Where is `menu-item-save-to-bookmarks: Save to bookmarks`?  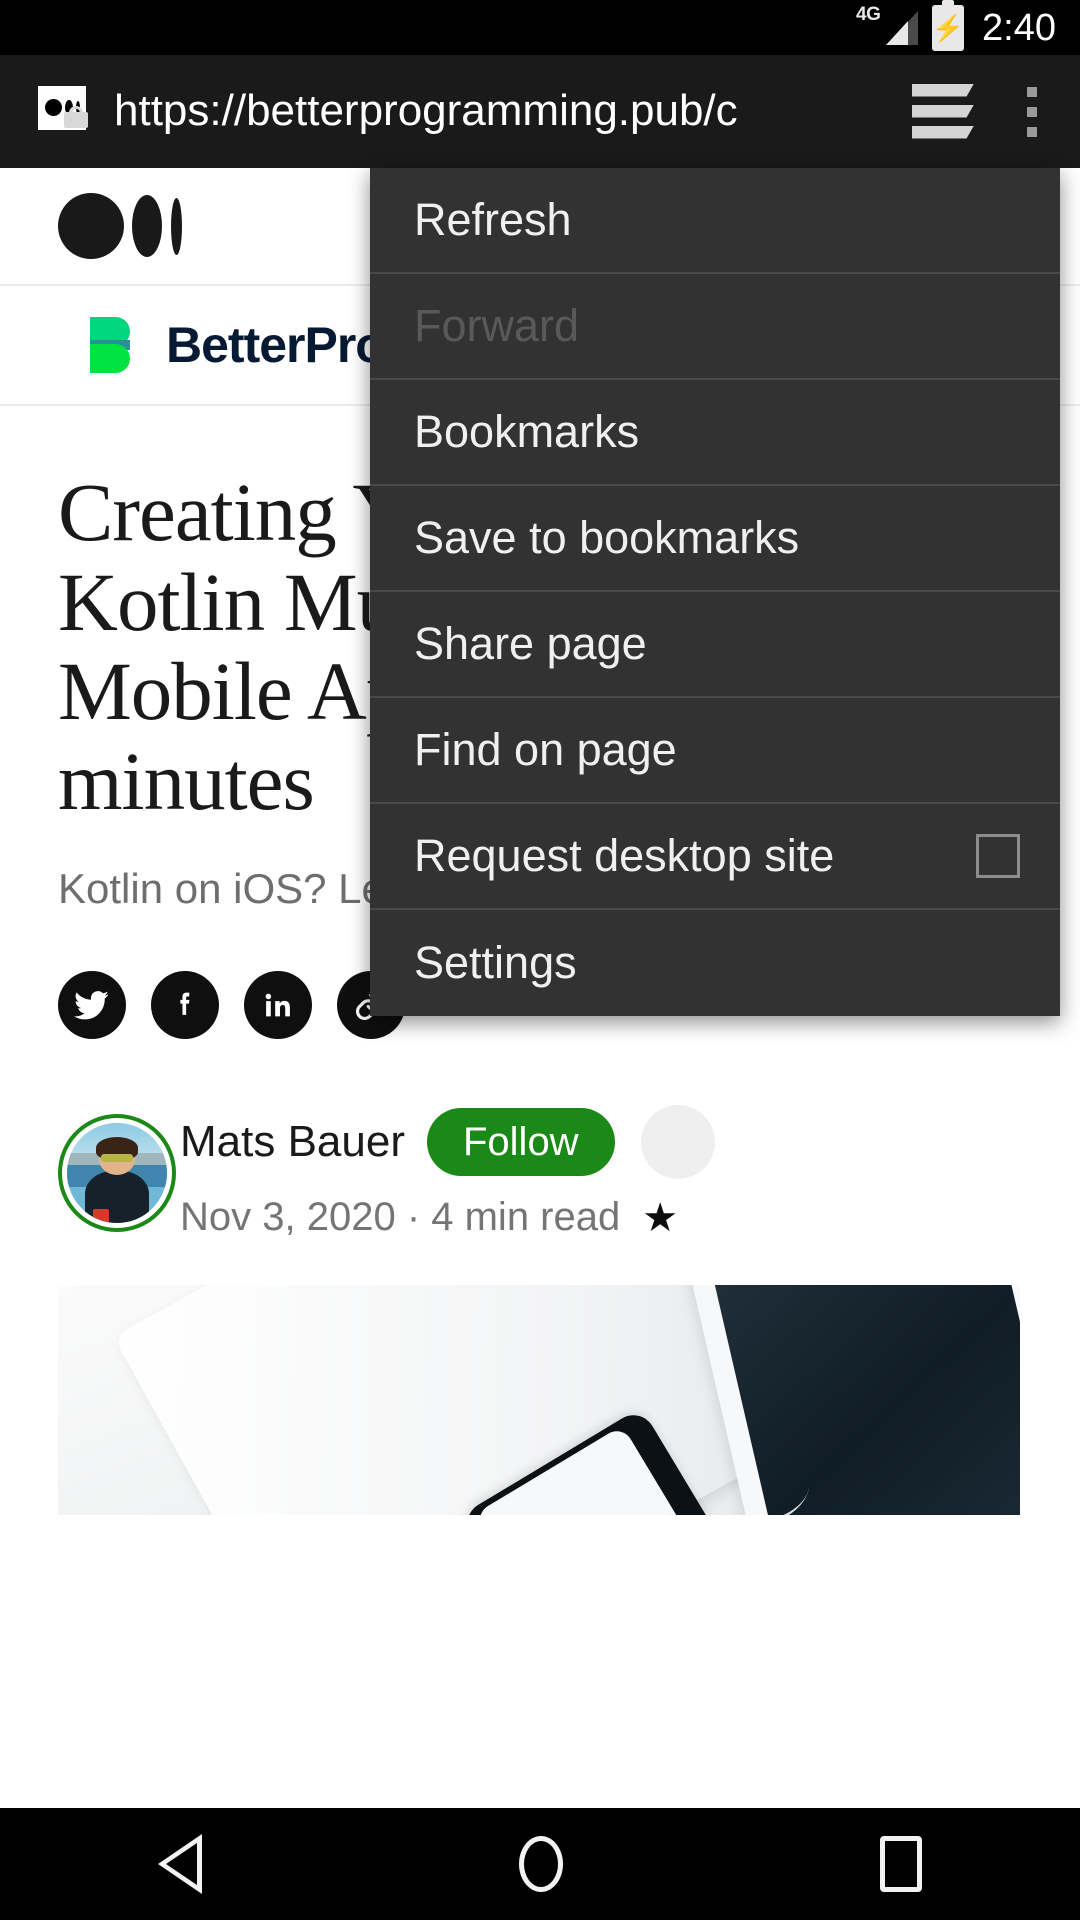 menu-item-save-to-bookmarks: Save to bookmarks is located at coordinates (715, 539).